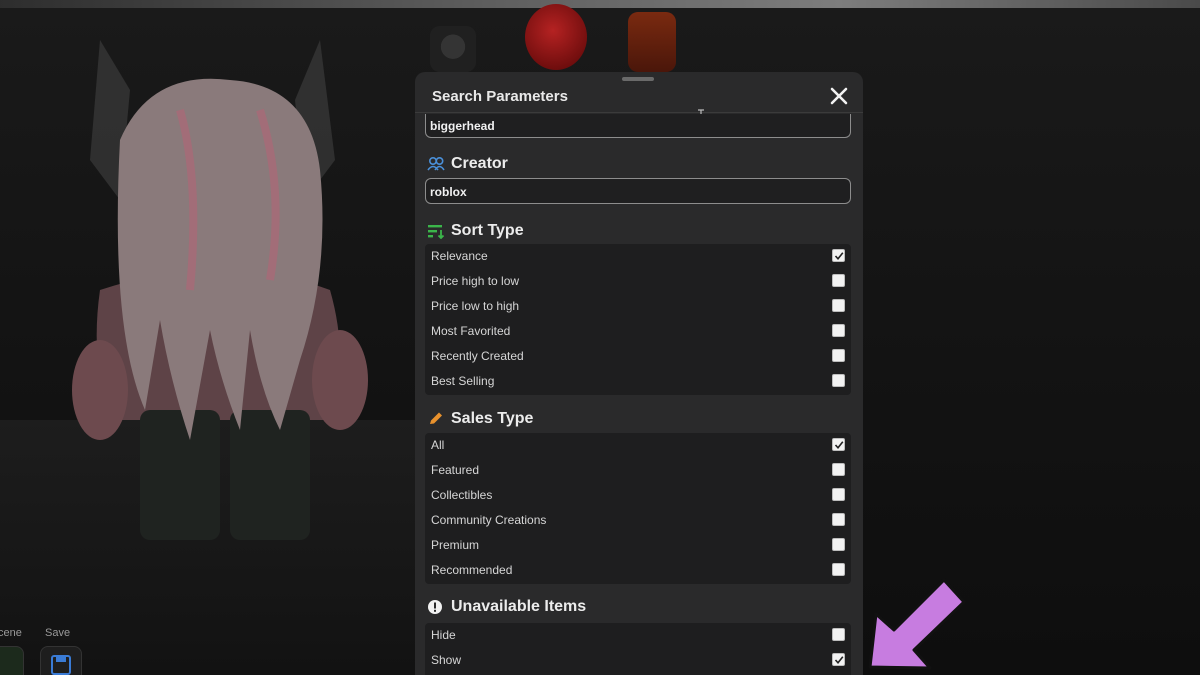 Image resolution: width=1200 pixels, height=675 pixels. I want to click on sales-type-option-row: Collectibles, so click(638, 495).